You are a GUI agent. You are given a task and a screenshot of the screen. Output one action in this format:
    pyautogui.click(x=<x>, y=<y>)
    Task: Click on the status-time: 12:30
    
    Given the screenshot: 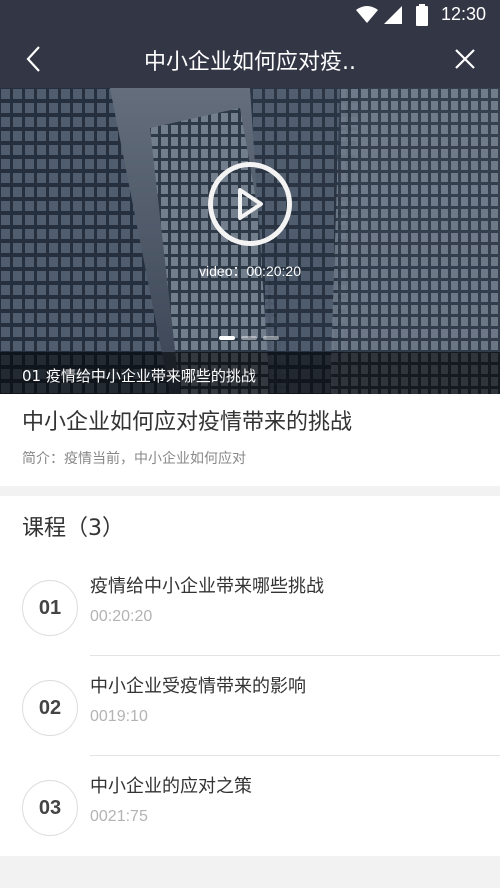 What is the action you would take?
    pyautogui.click(x=463, y=14)
    